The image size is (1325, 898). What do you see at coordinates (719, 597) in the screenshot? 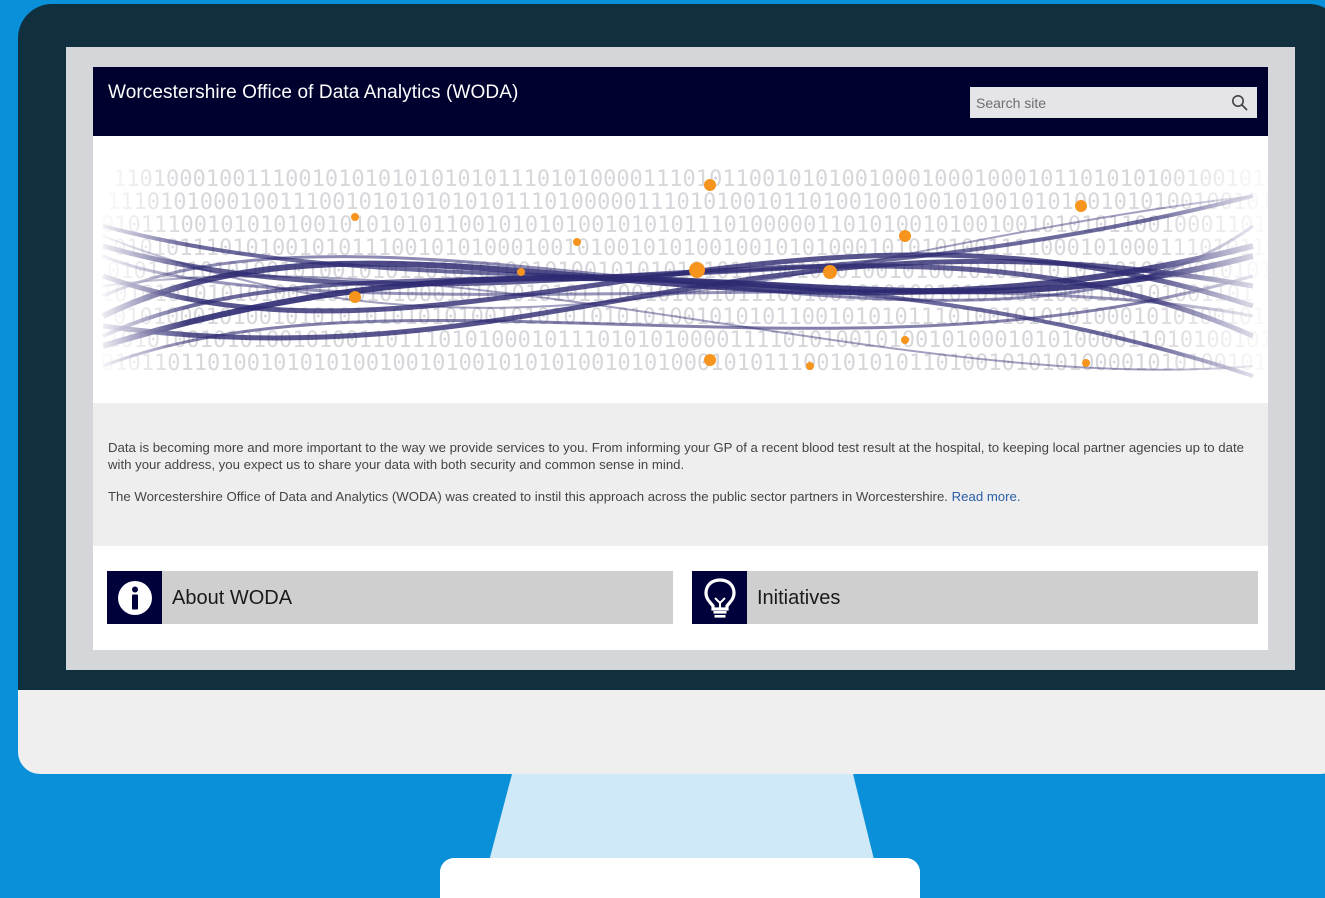
I see `lightbulb-icon` at bounding box center [719, 597].